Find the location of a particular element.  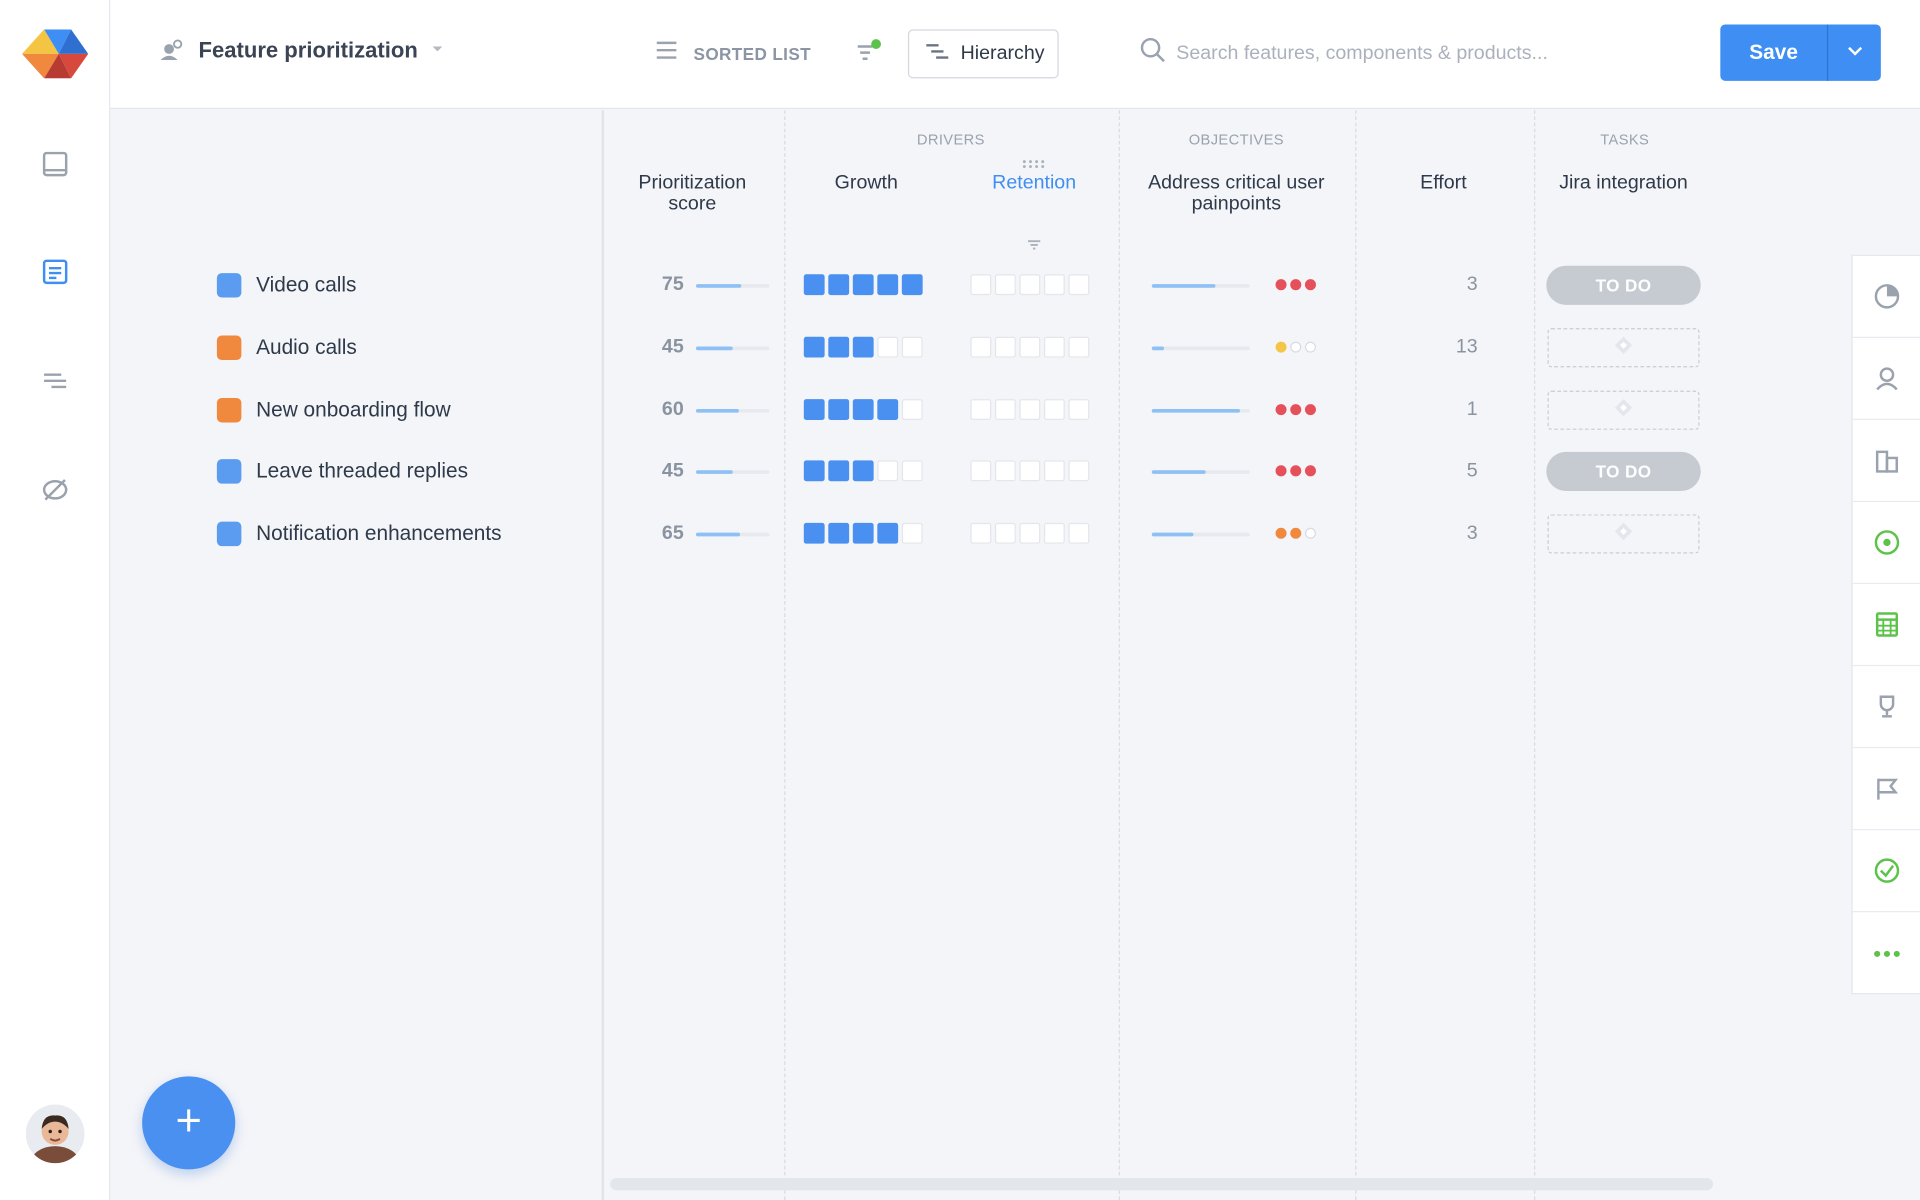

add-feature-button is located at coordinates (189, 1123).